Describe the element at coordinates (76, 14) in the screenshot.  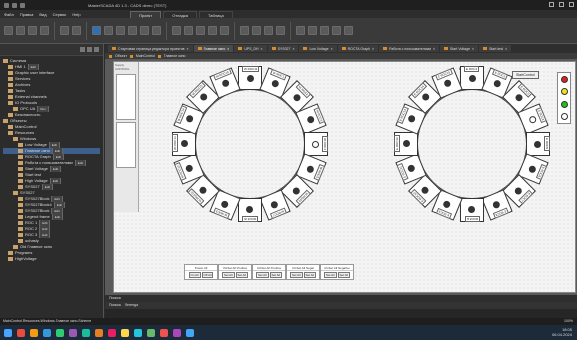
I see `menu-help: Help` at that location.